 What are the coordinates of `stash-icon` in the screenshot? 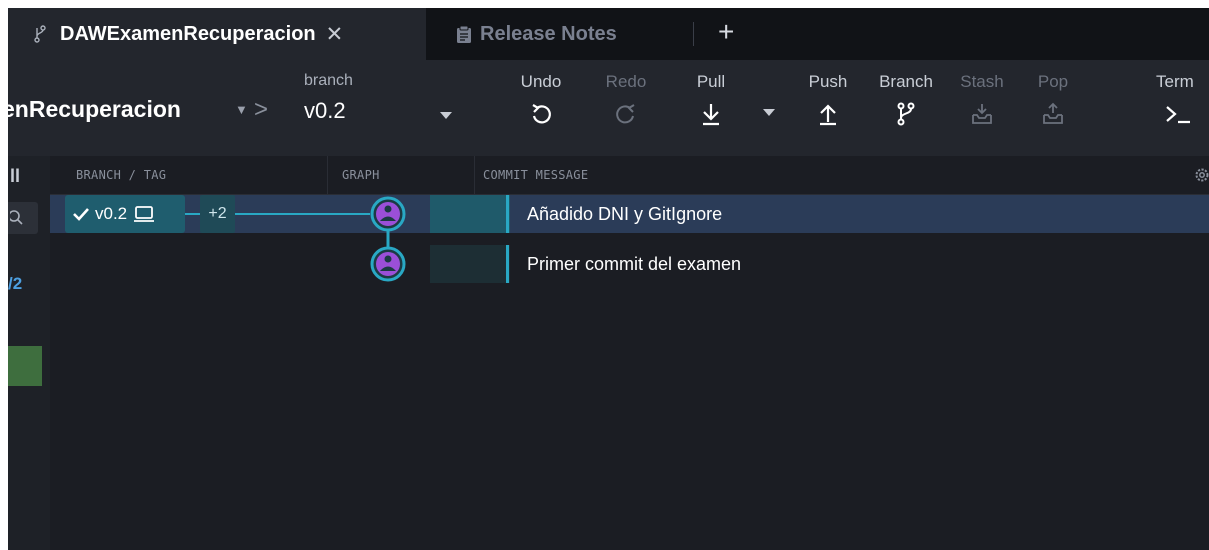 It's located at (982, 114).